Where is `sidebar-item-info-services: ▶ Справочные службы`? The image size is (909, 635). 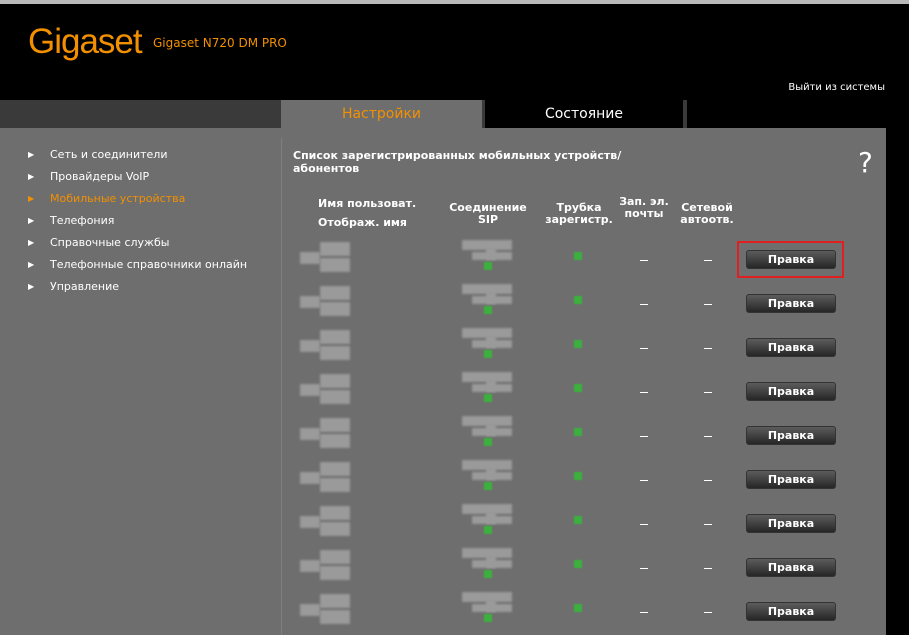
sidebar-item-info-services: ▶ Справочные службы is located at coordinates (153, 246).